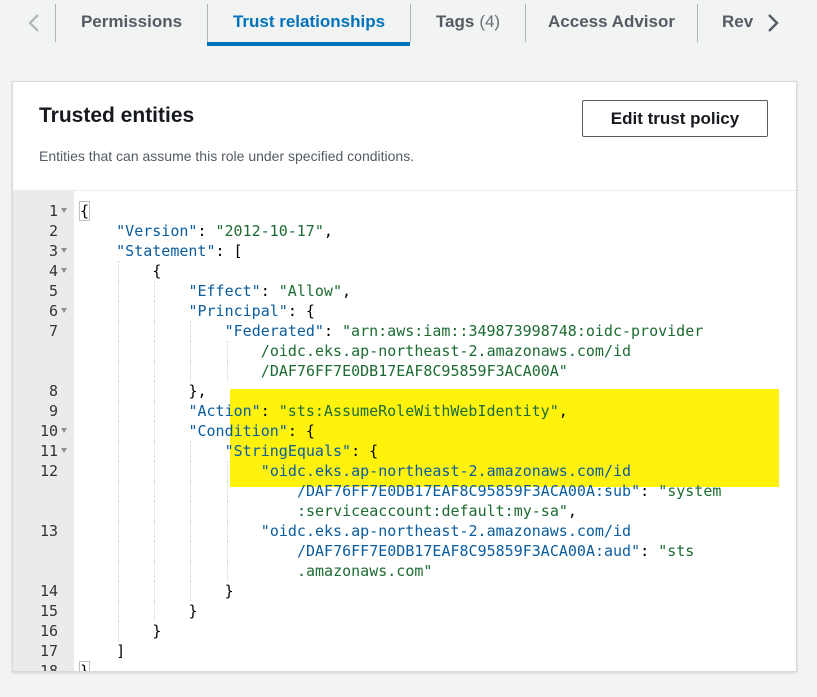  Describe the element at coordinates (48, 666) in the screenshot. I see `line-number: 18` at that location.